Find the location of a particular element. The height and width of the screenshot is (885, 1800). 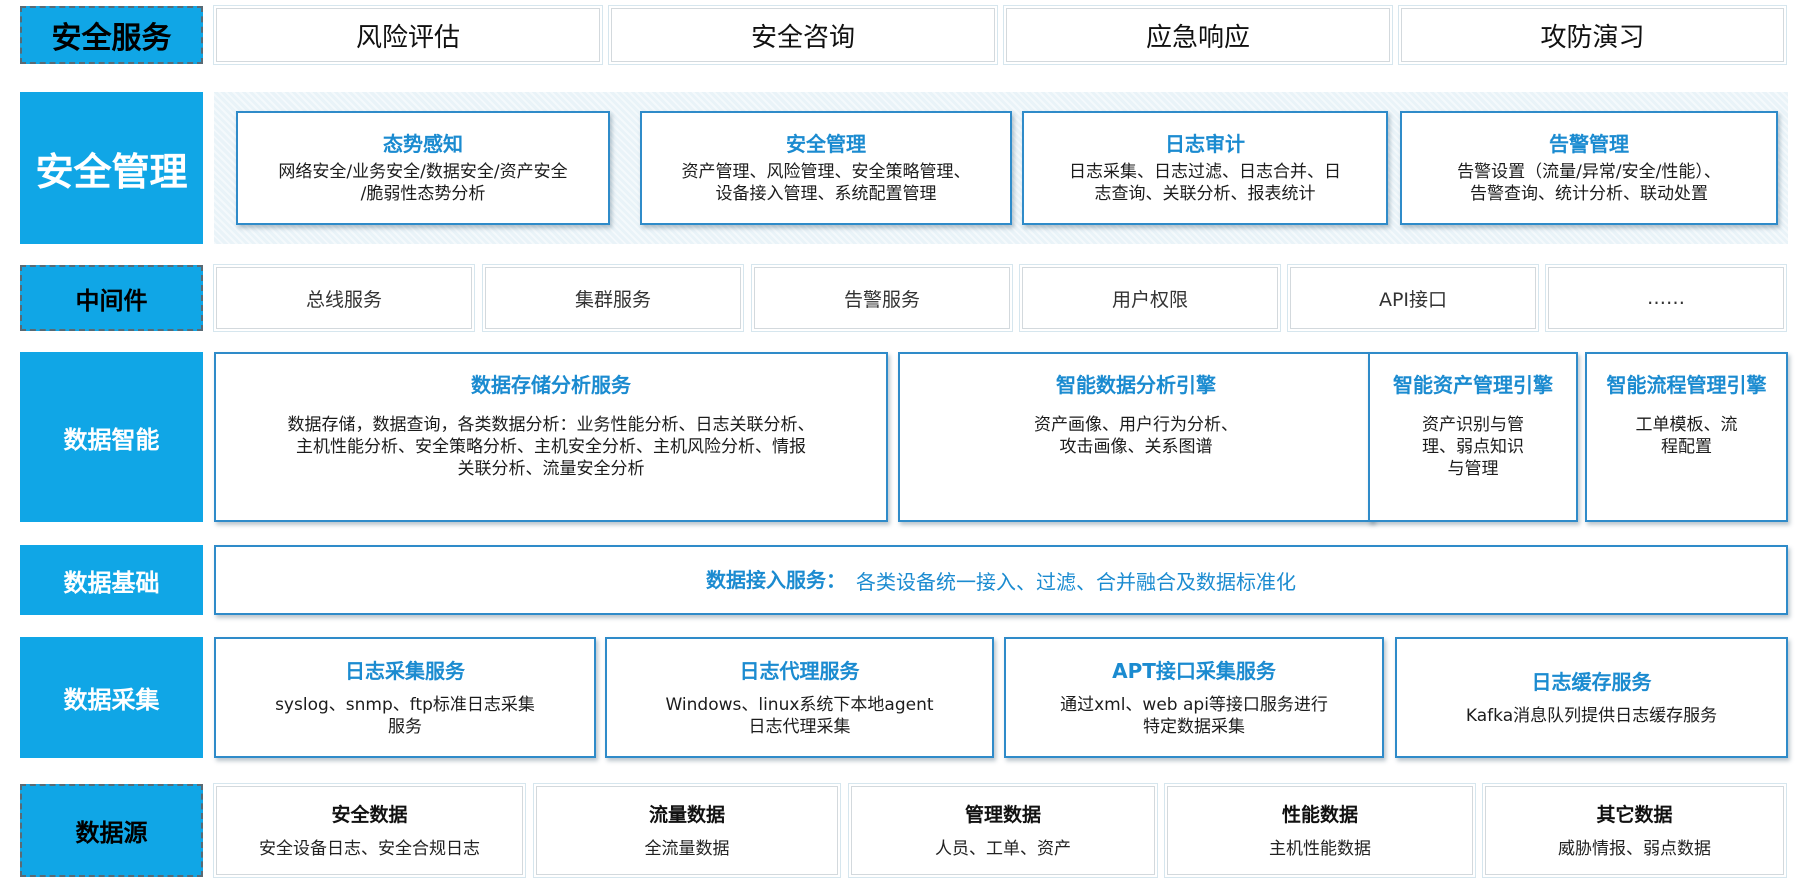

card-title: 日志缓存服务 is located at coordinates (1591, 681).